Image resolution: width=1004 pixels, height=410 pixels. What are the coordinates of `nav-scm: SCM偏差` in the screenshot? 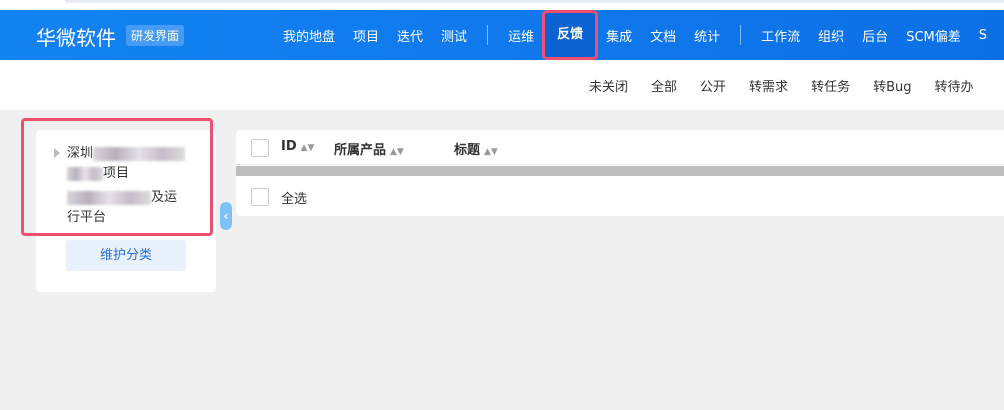 It's located at (933, 35).